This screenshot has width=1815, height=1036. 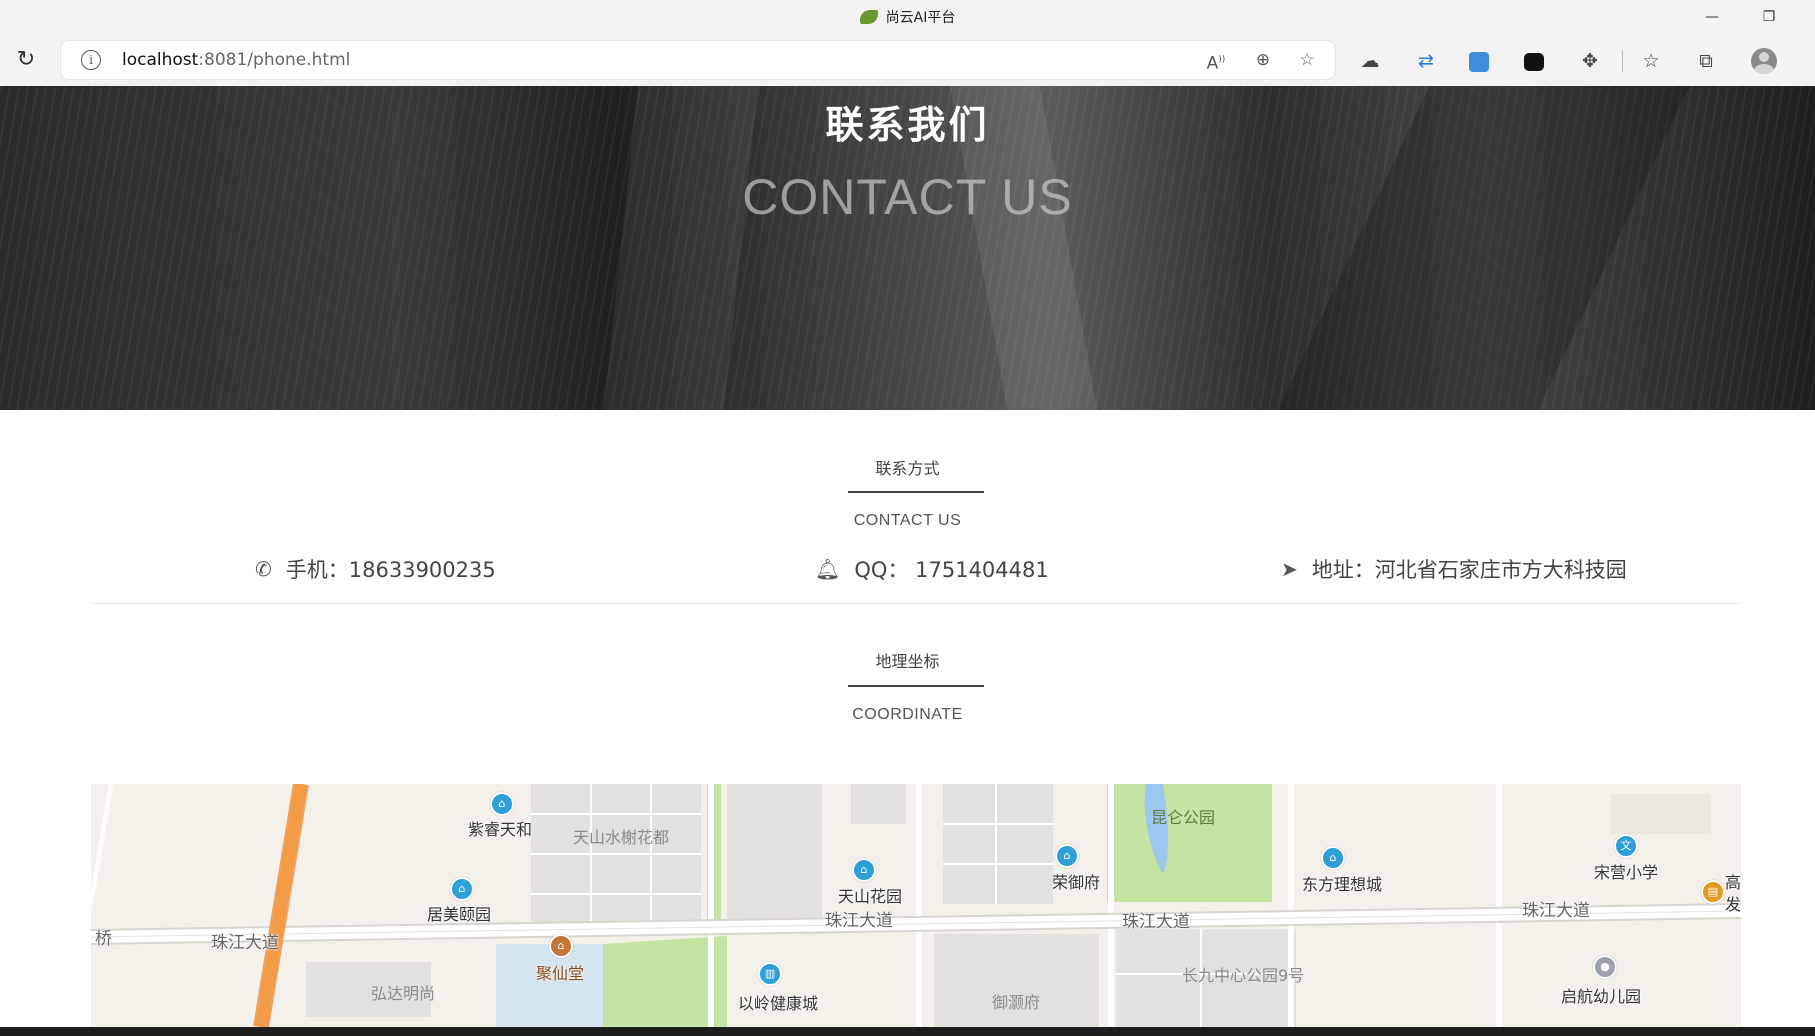 I want to click on poi-label: 启航幼儿园, so click(x=1601, y=995).